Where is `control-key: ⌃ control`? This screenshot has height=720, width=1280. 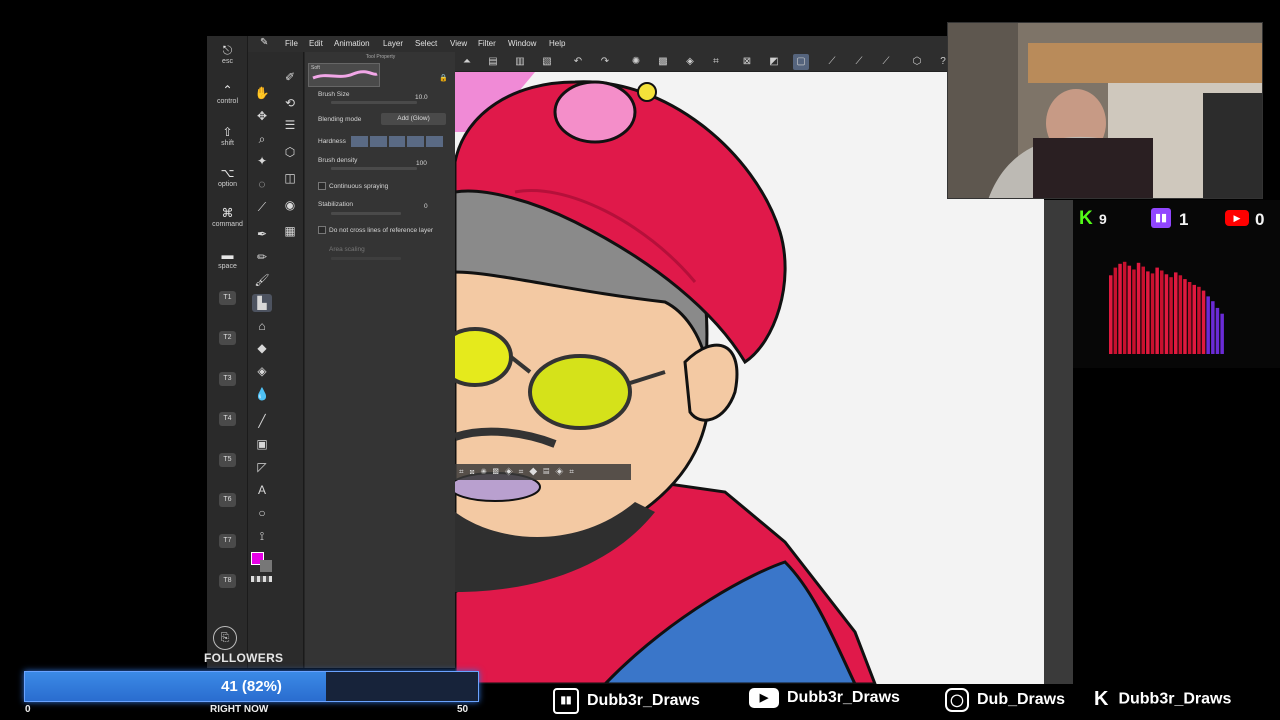
control-key: ⌃ control is located at coordinates (227, 94).